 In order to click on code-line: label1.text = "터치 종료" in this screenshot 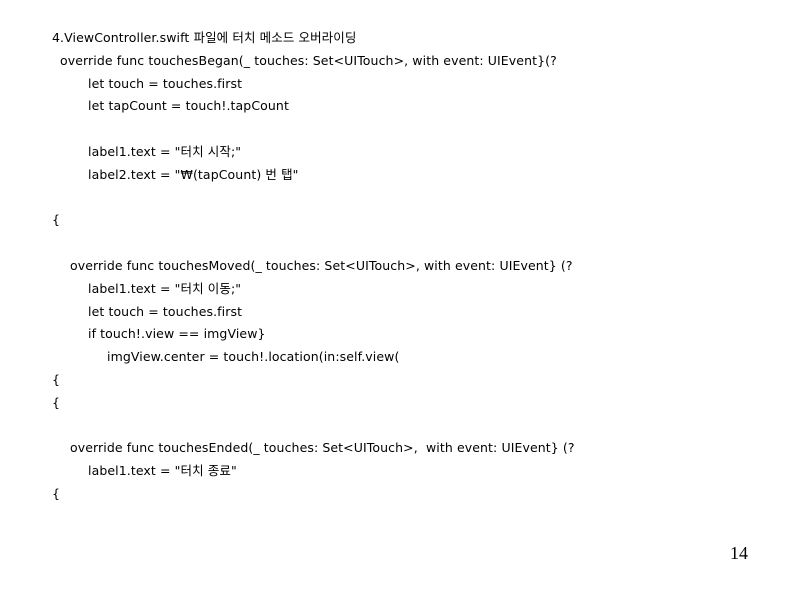, I will do `click(162, 470)`.